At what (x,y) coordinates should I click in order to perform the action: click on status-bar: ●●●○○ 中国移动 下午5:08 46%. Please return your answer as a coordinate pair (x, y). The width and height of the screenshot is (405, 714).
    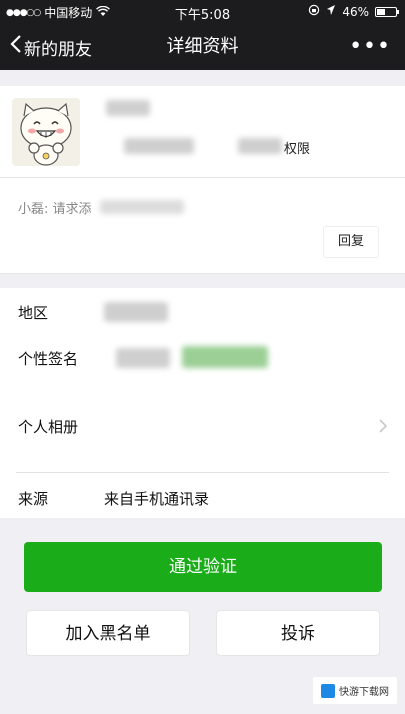
    Looking at the image, I should click on (202, 12).